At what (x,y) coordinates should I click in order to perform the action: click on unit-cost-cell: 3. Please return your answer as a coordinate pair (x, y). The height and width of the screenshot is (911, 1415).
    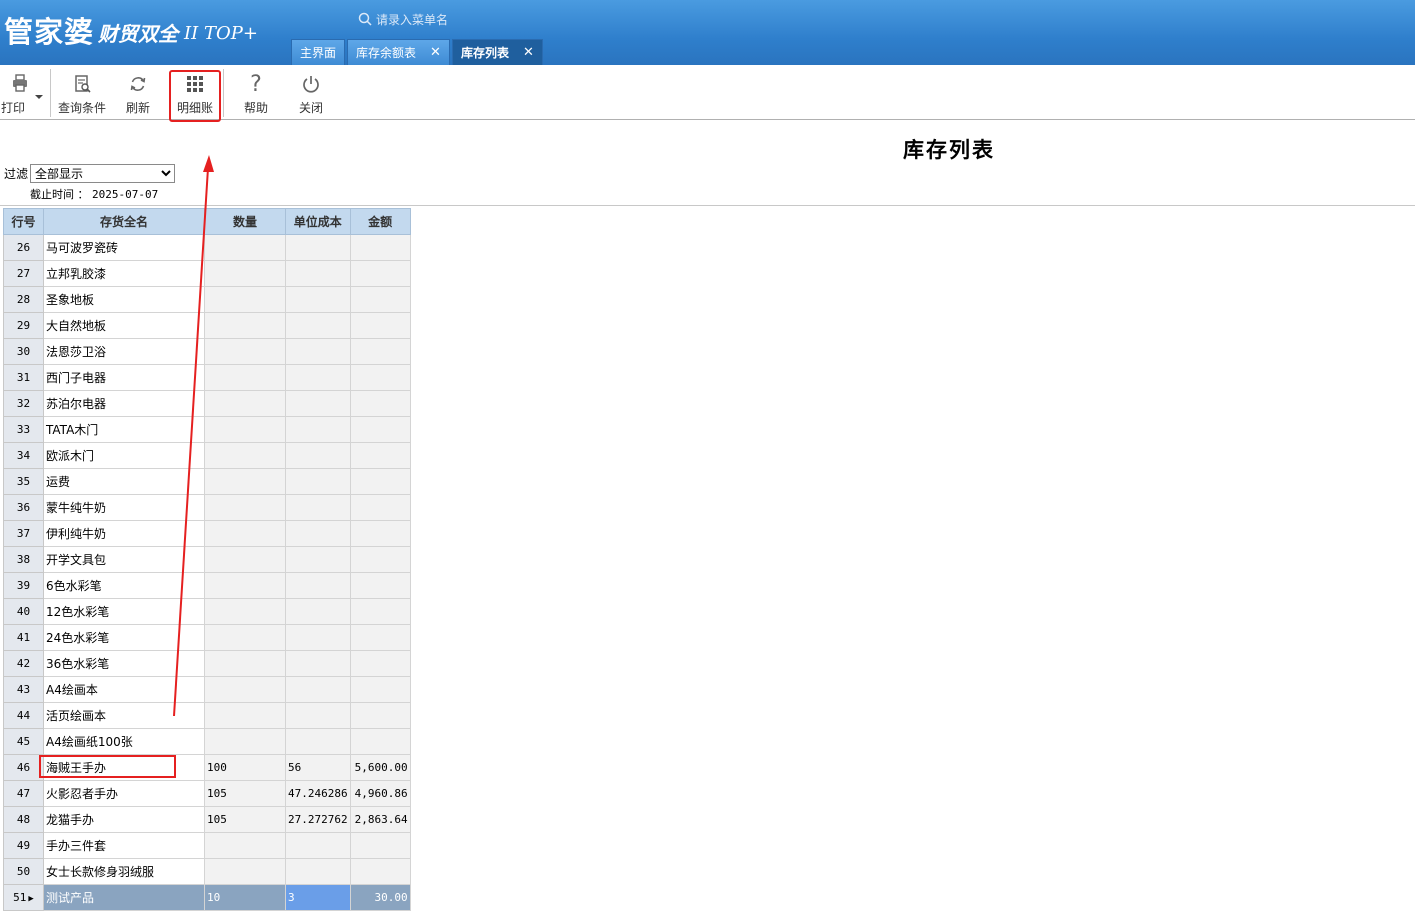
    Looking at the image, I should click on (318, 897).